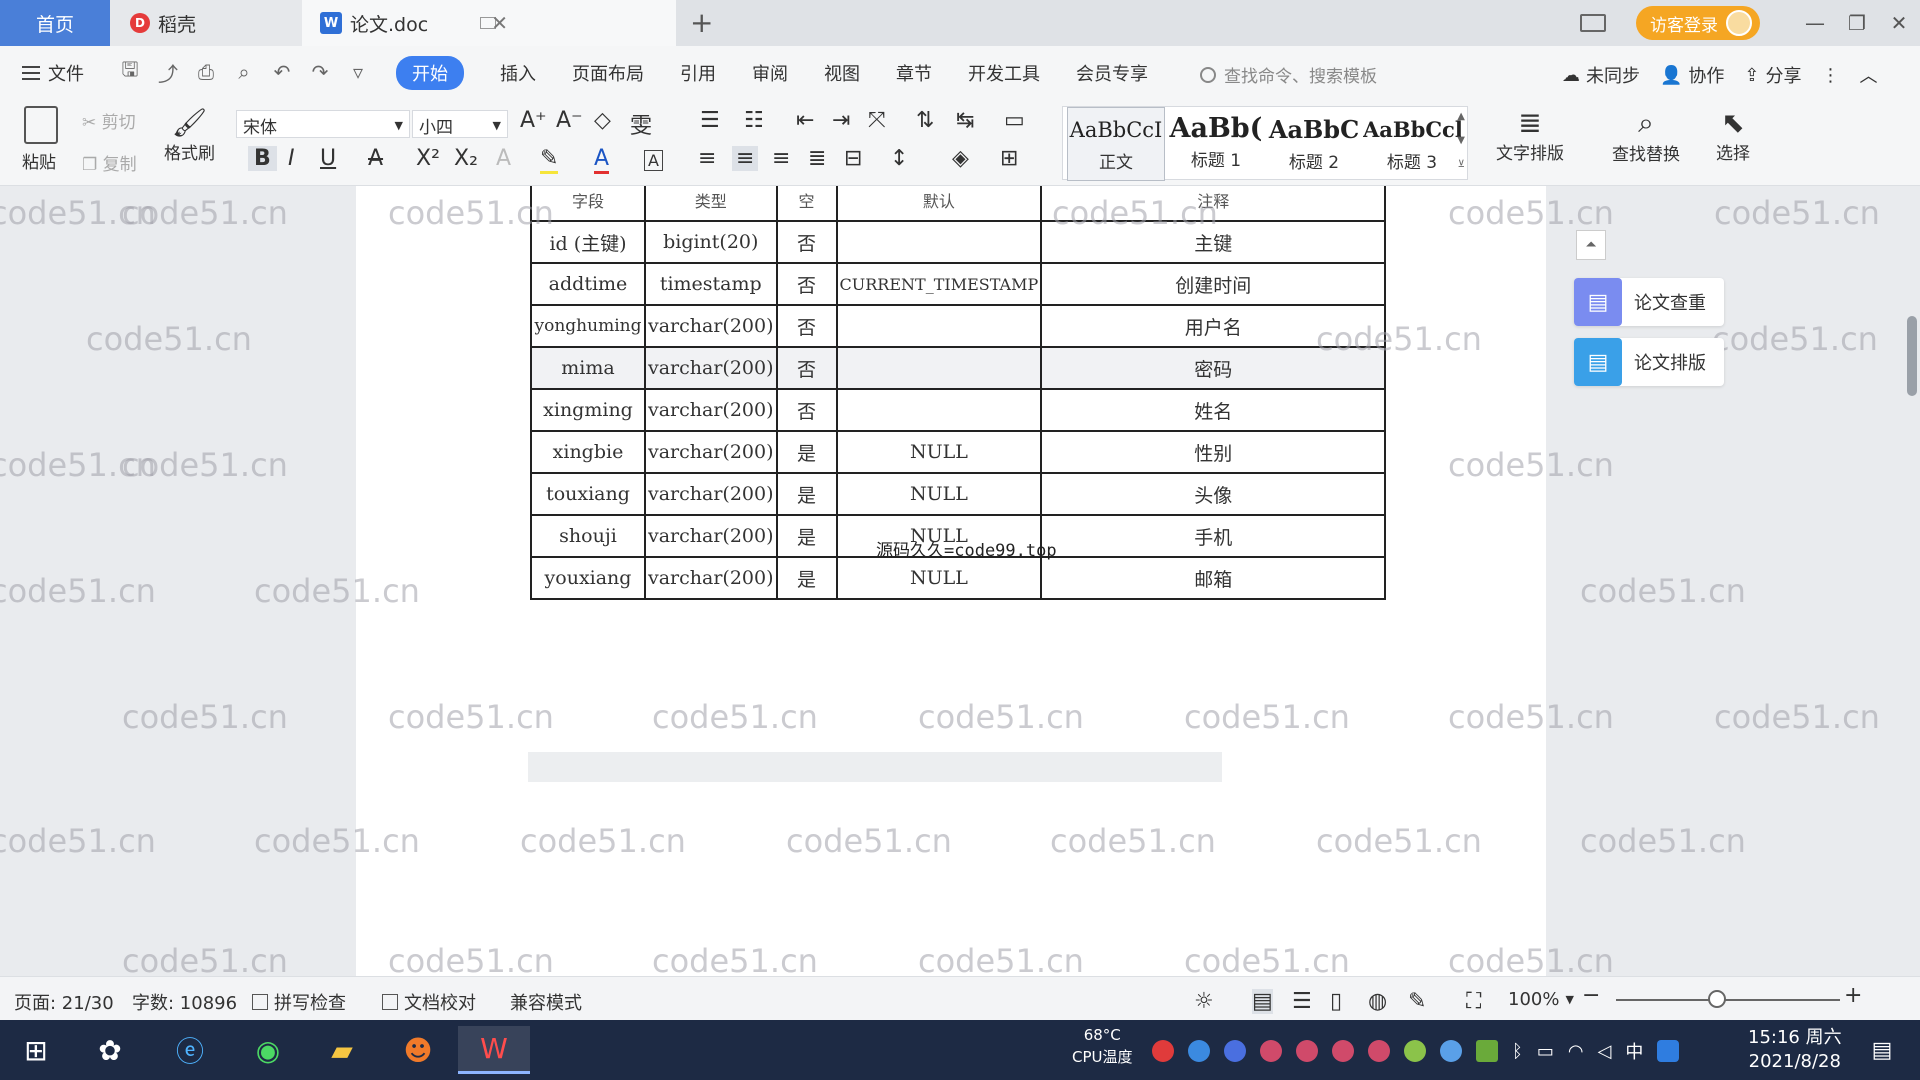 This screenshot has height=1080, width=1920. I want to click on wps-writer-icon: W, so click(494, 1050).